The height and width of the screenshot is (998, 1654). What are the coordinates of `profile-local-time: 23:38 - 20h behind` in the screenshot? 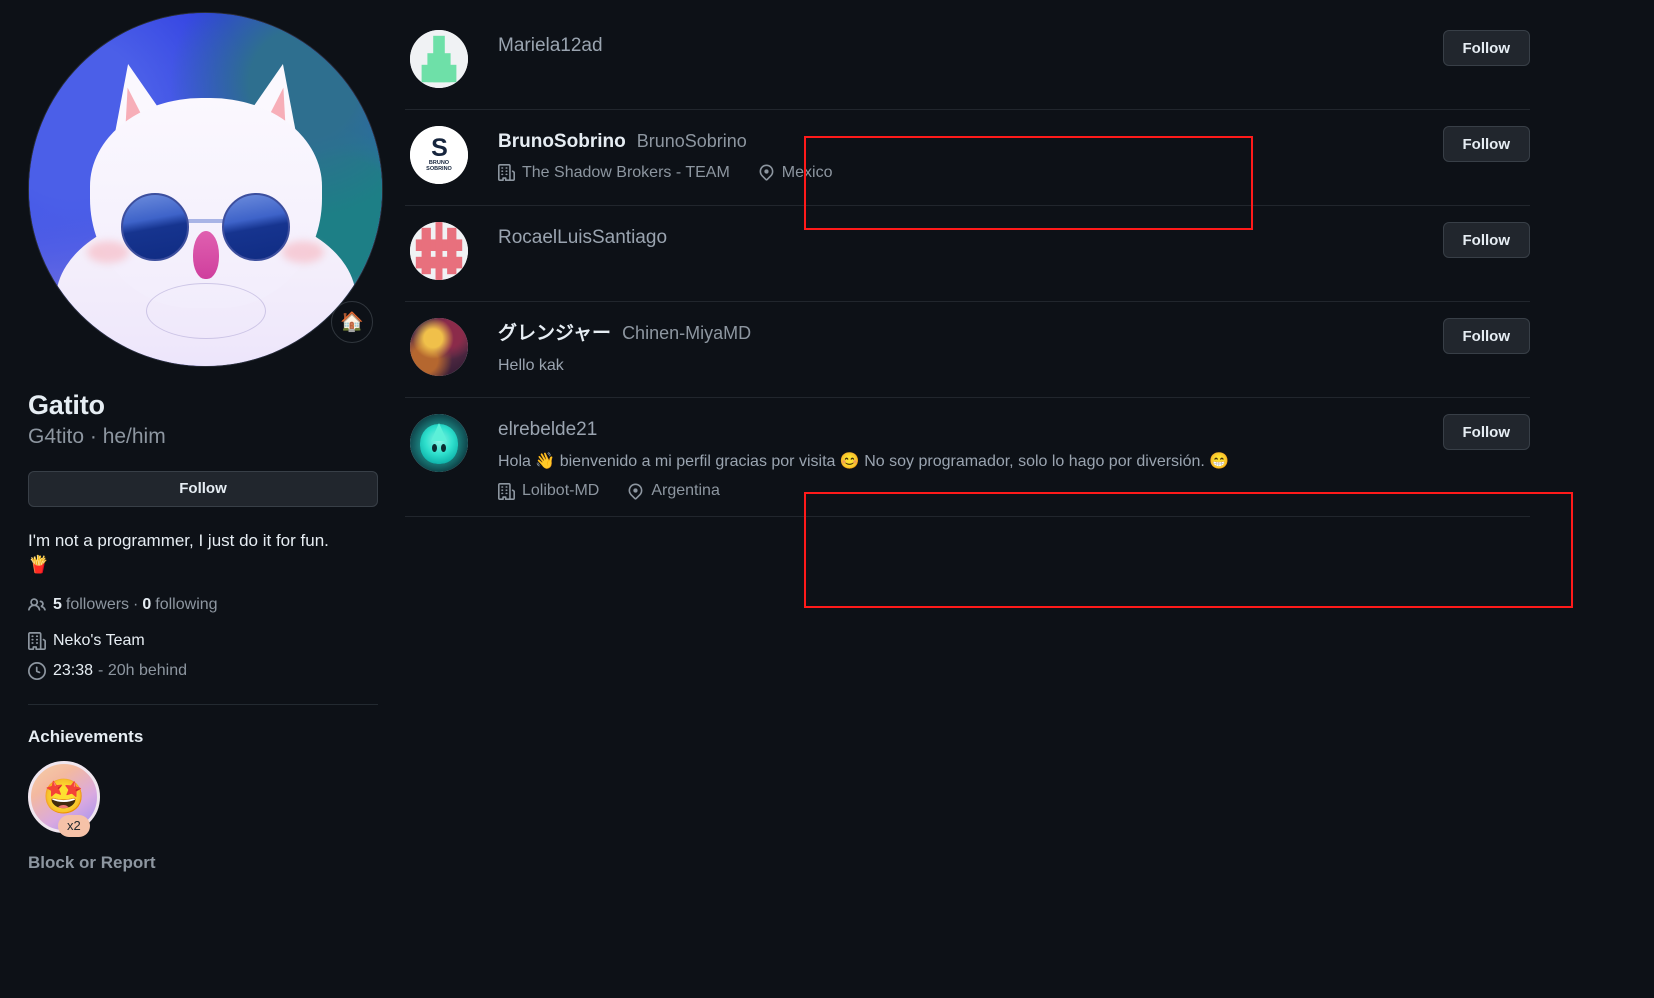 It's located at (202, 670).